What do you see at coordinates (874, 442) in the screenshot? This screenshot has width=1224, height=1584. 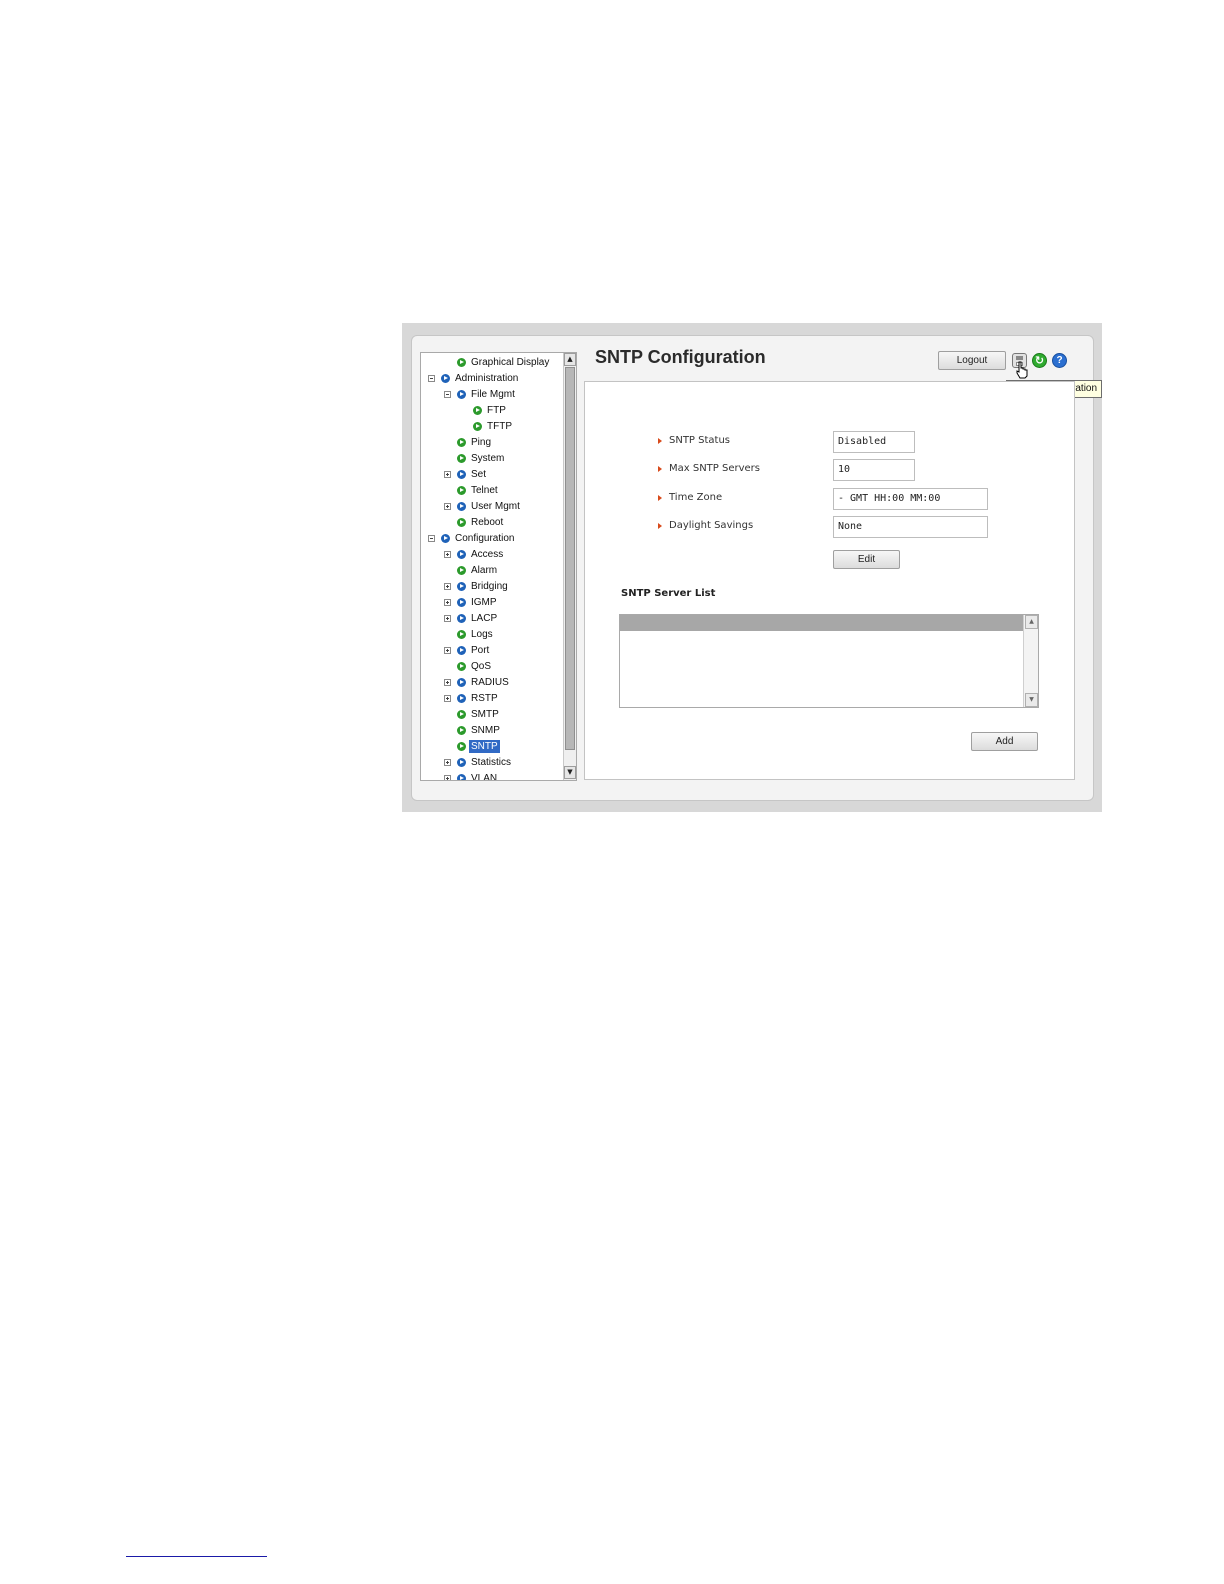 I see `sntp-status-value: Disabled` at bounding box center [874, 442].